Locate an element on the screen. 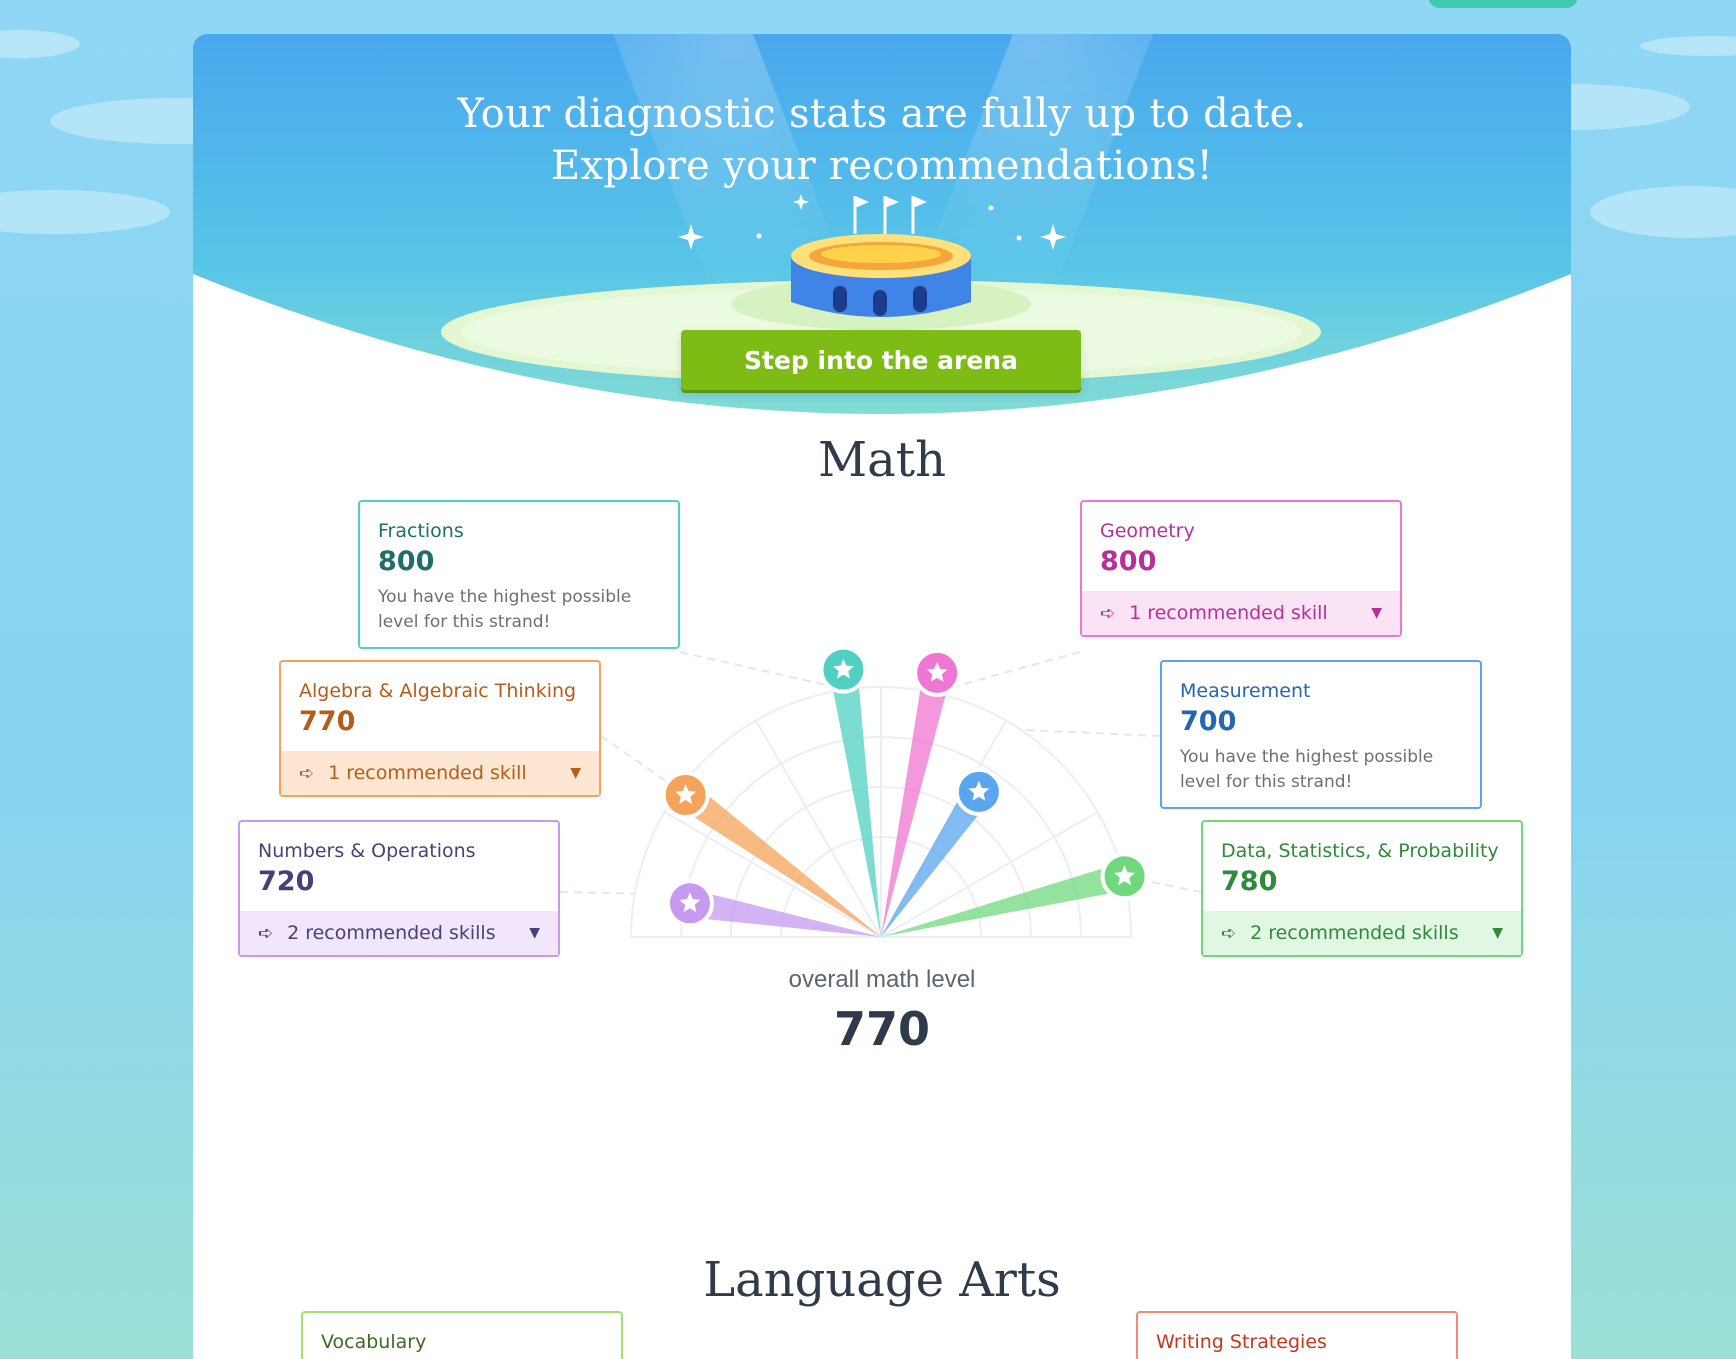 The height and width of the screenshot is (1359, 1736). strand-name: Data, Statistics, & Probability is located at coordinates (1360, 851).